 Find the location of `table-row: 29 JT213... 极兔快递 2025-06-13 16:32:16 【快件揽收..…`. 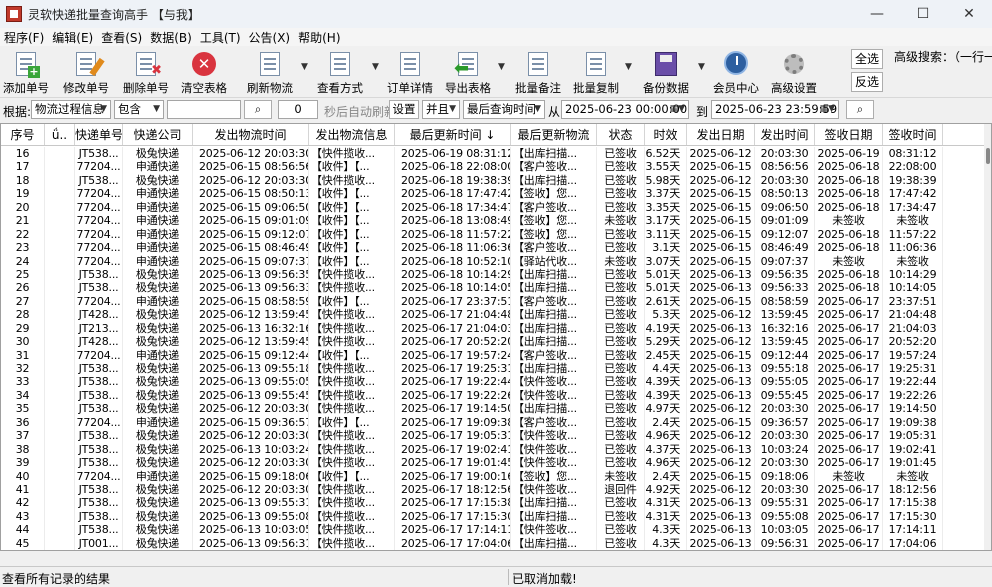

table-row: 29 JT213... 极兔快递 2025-06-13 16:32:16 【快件揽收..… is located at coordinates (493, 328).